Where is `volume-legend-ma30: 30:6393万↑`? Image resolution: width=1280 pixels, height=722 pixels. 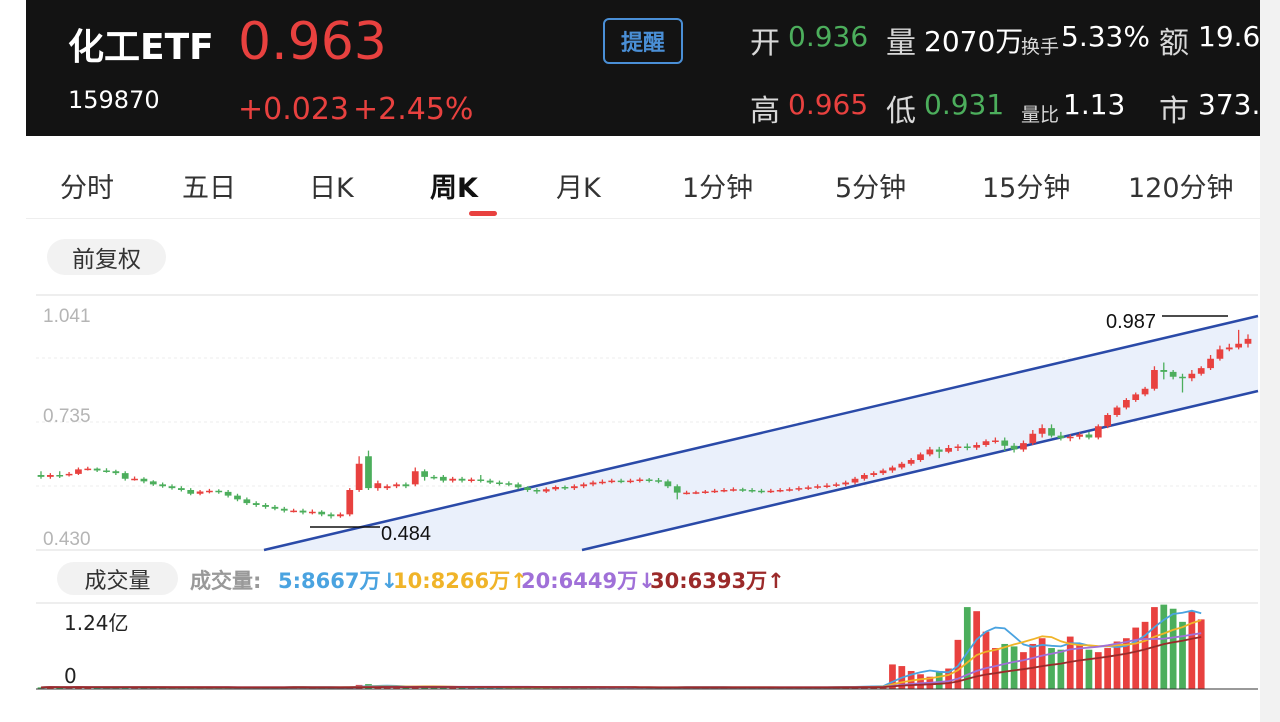
volume-legend-ma30: 30:6393万↑ is located at coordinates (717, 581).